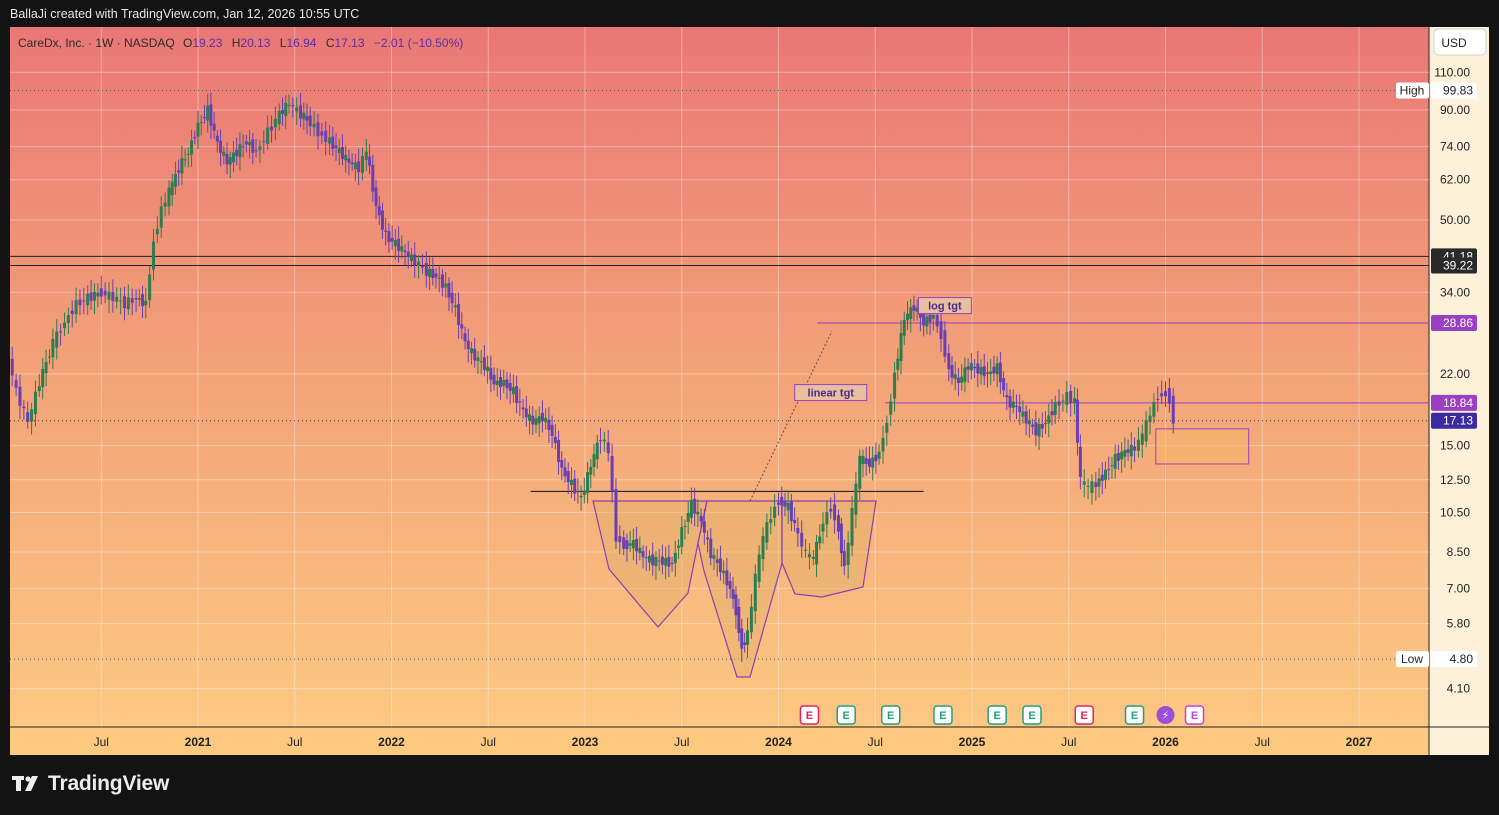 The width and height of the screenshot is (1499, 815). Describe the element at coordinates (90, 784) in the screenshot. I see `tradingview-logo: TradingView` at that location.